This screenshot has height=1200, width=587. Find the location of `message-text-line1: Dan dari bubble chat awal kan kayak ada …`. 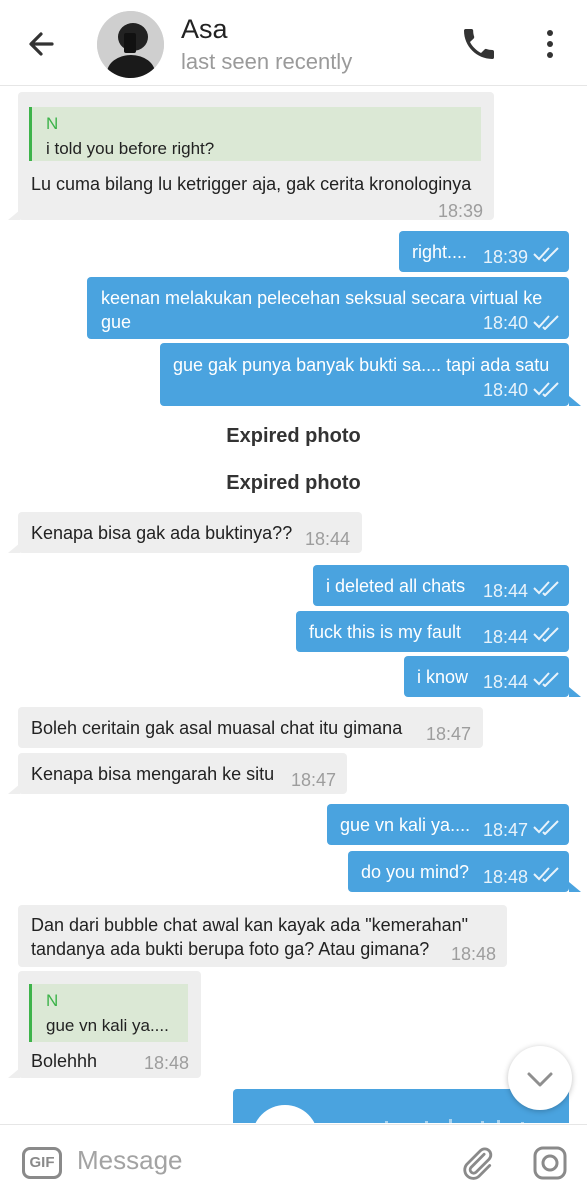

message-text-line1: Dan dari bubble chat awal kan kayak ada … is located at coordinates (250, 925).